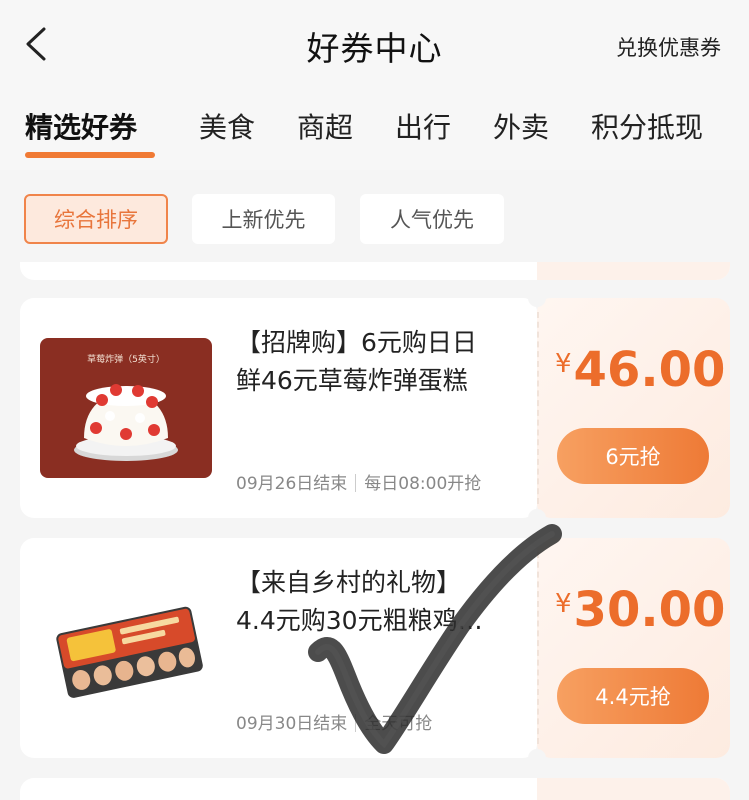 The width and height of the screenshot is (749, 800). I want to click on tab-takeout: 外卖, so click(521, 126).